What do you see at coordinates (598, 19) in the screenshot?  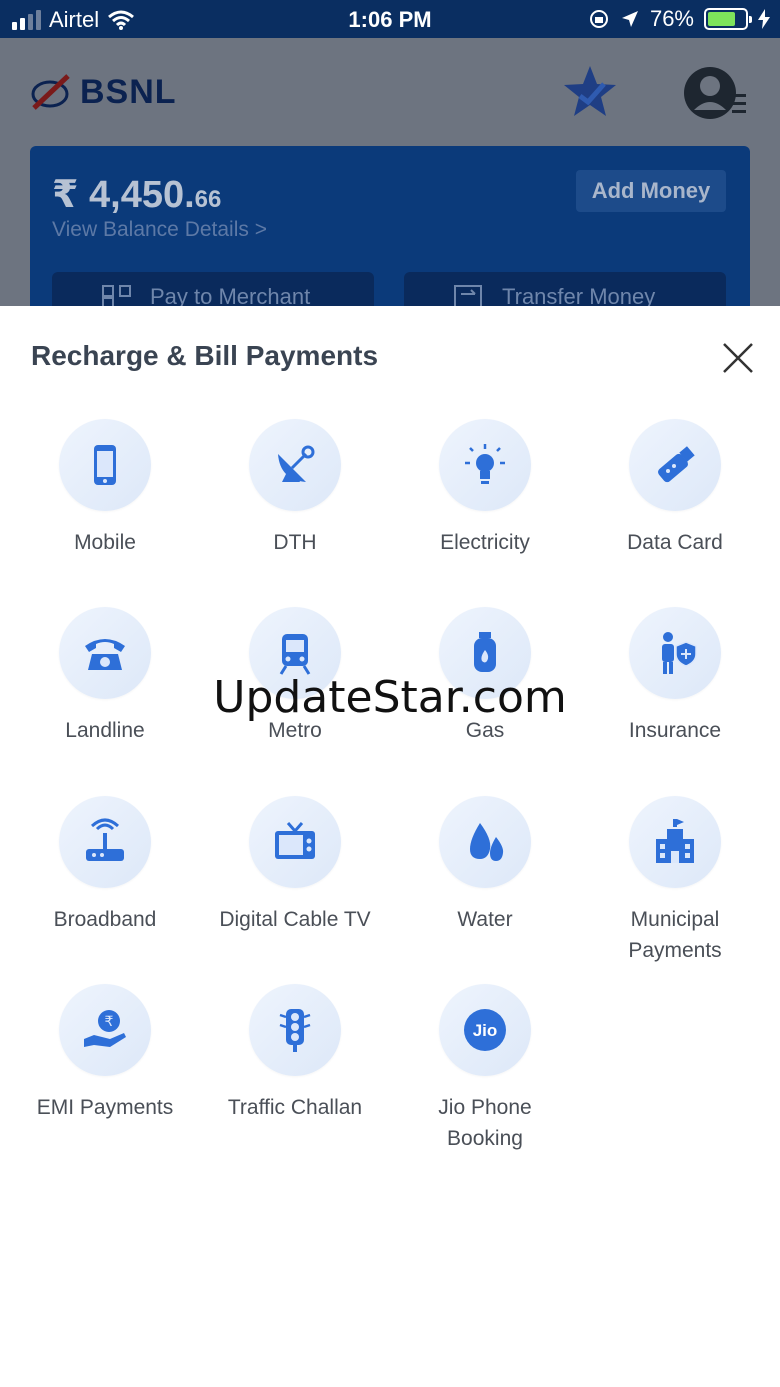 I see `rotation-lock-icon` at bounding box center [598, 19].